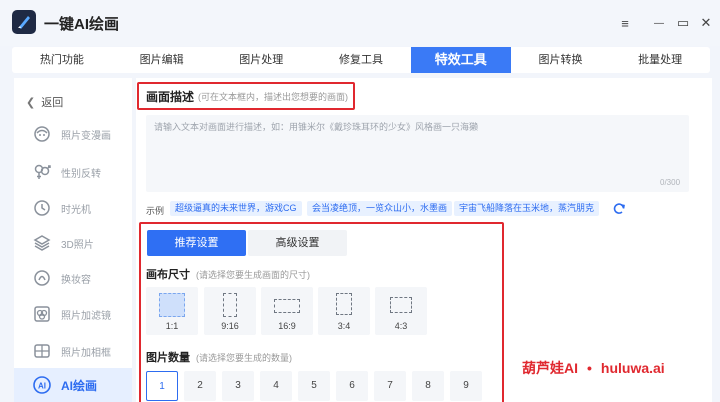 The width and height of the screenshot is (720, 402). Describe the element at coordinates (273, 97) in the screenshot. I see `description-hint: (可在文本框内，描述出您想要的画面)` at that location.